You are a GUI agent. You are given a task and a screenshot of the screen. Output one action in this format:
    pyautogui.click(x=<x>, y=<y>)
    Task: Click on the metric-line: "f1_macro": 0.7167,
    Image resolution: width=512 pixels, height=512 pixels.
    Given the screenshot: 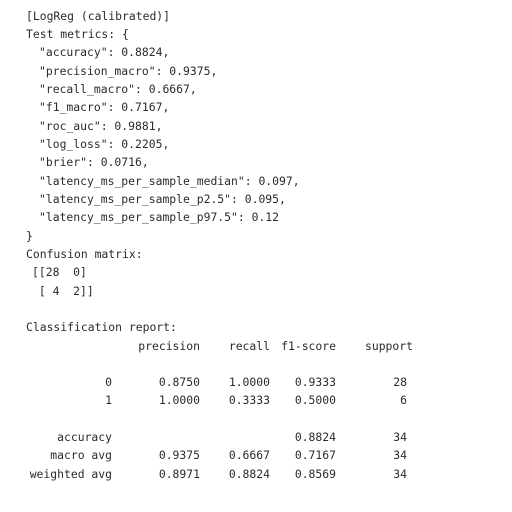 What is the action you would take?
    pyautogui.click(x=104, y=107)
    